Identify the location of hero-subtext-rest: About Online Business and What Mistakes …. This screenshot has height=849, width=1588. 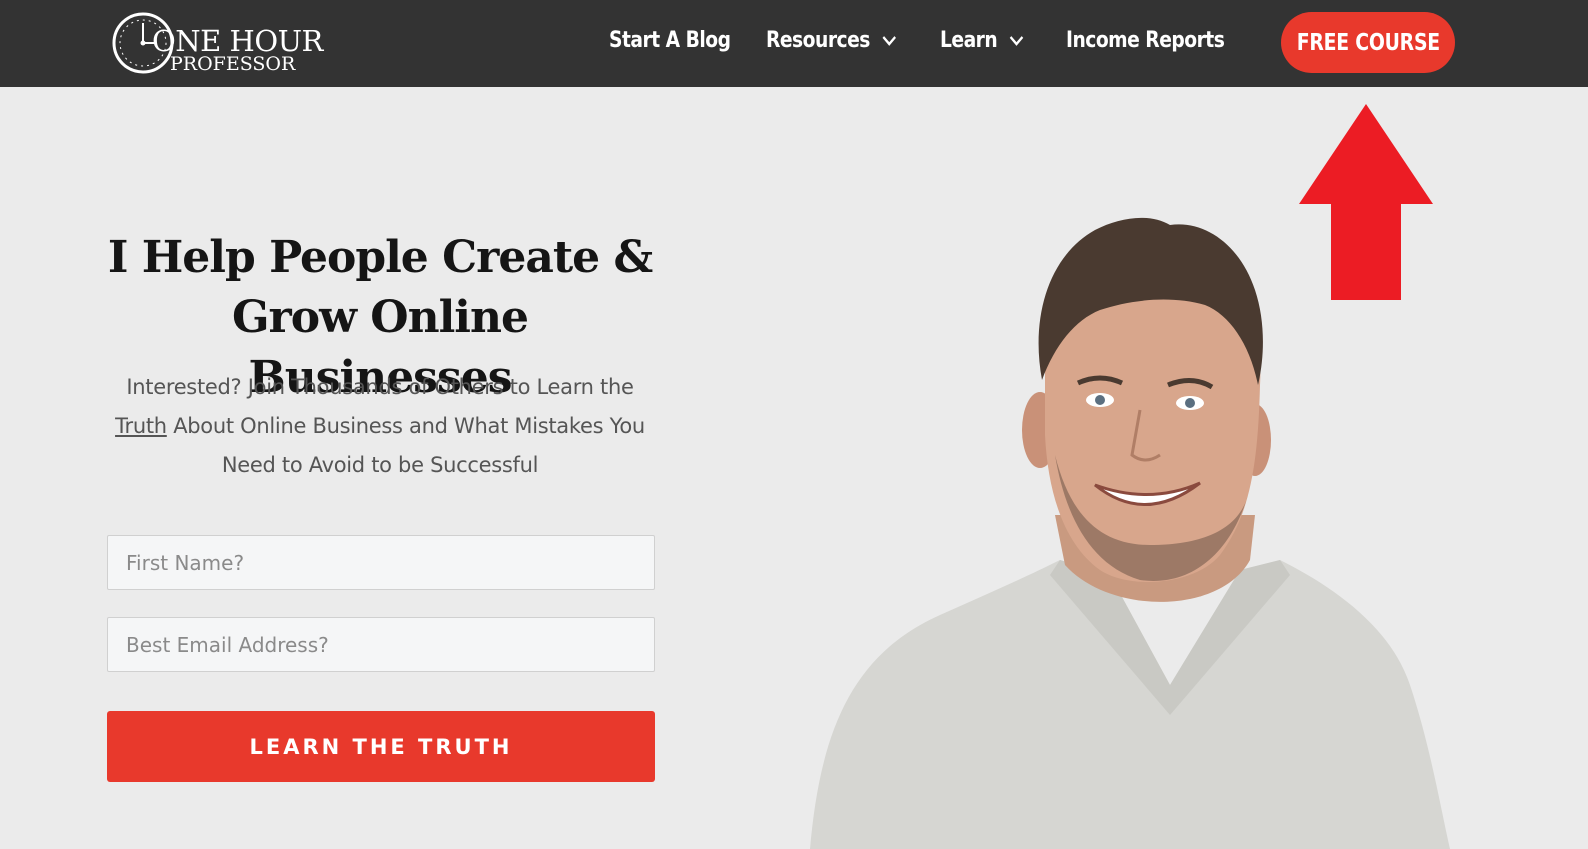
(409, 445).